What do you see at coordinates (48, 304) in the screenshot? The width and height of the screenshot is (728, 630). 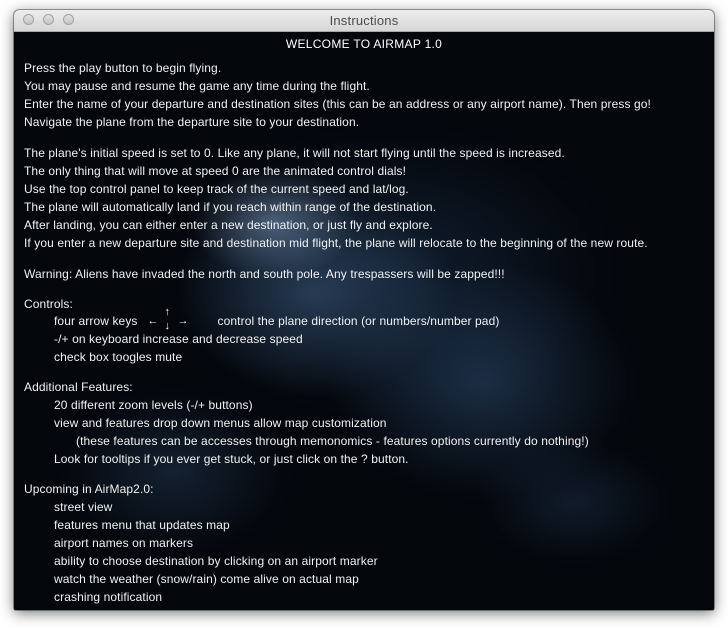 I see `controls-heading: Controls:` at bounding box center [48, 304].